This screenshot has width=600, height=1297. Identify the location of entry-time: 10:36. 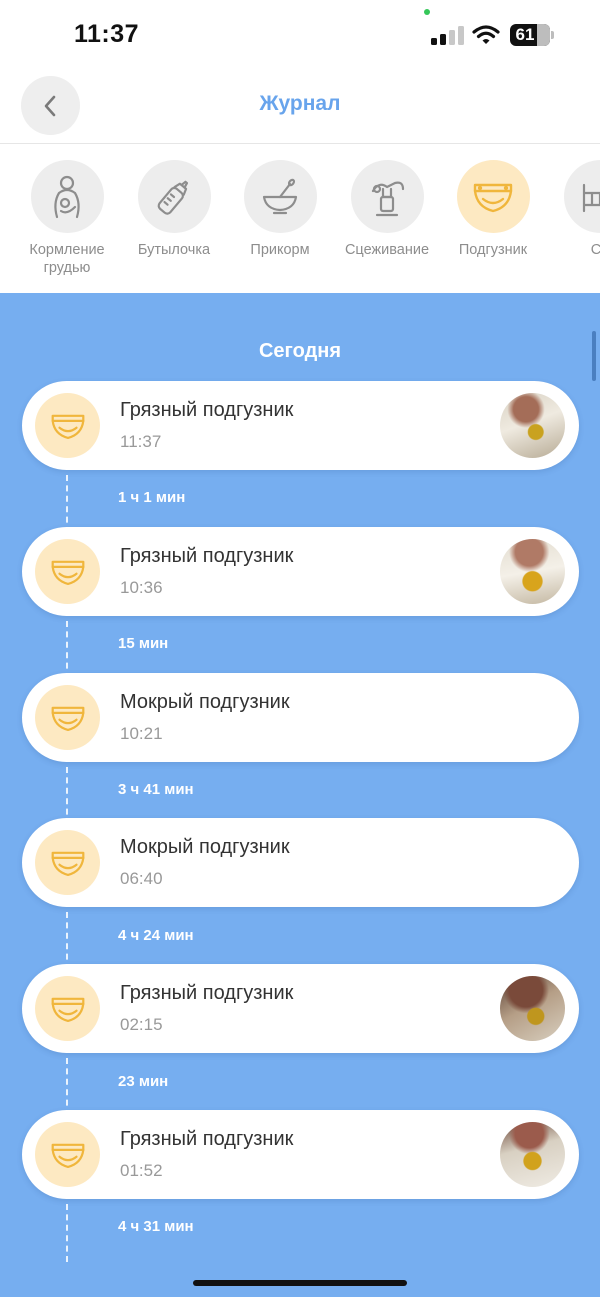
(141, 587).